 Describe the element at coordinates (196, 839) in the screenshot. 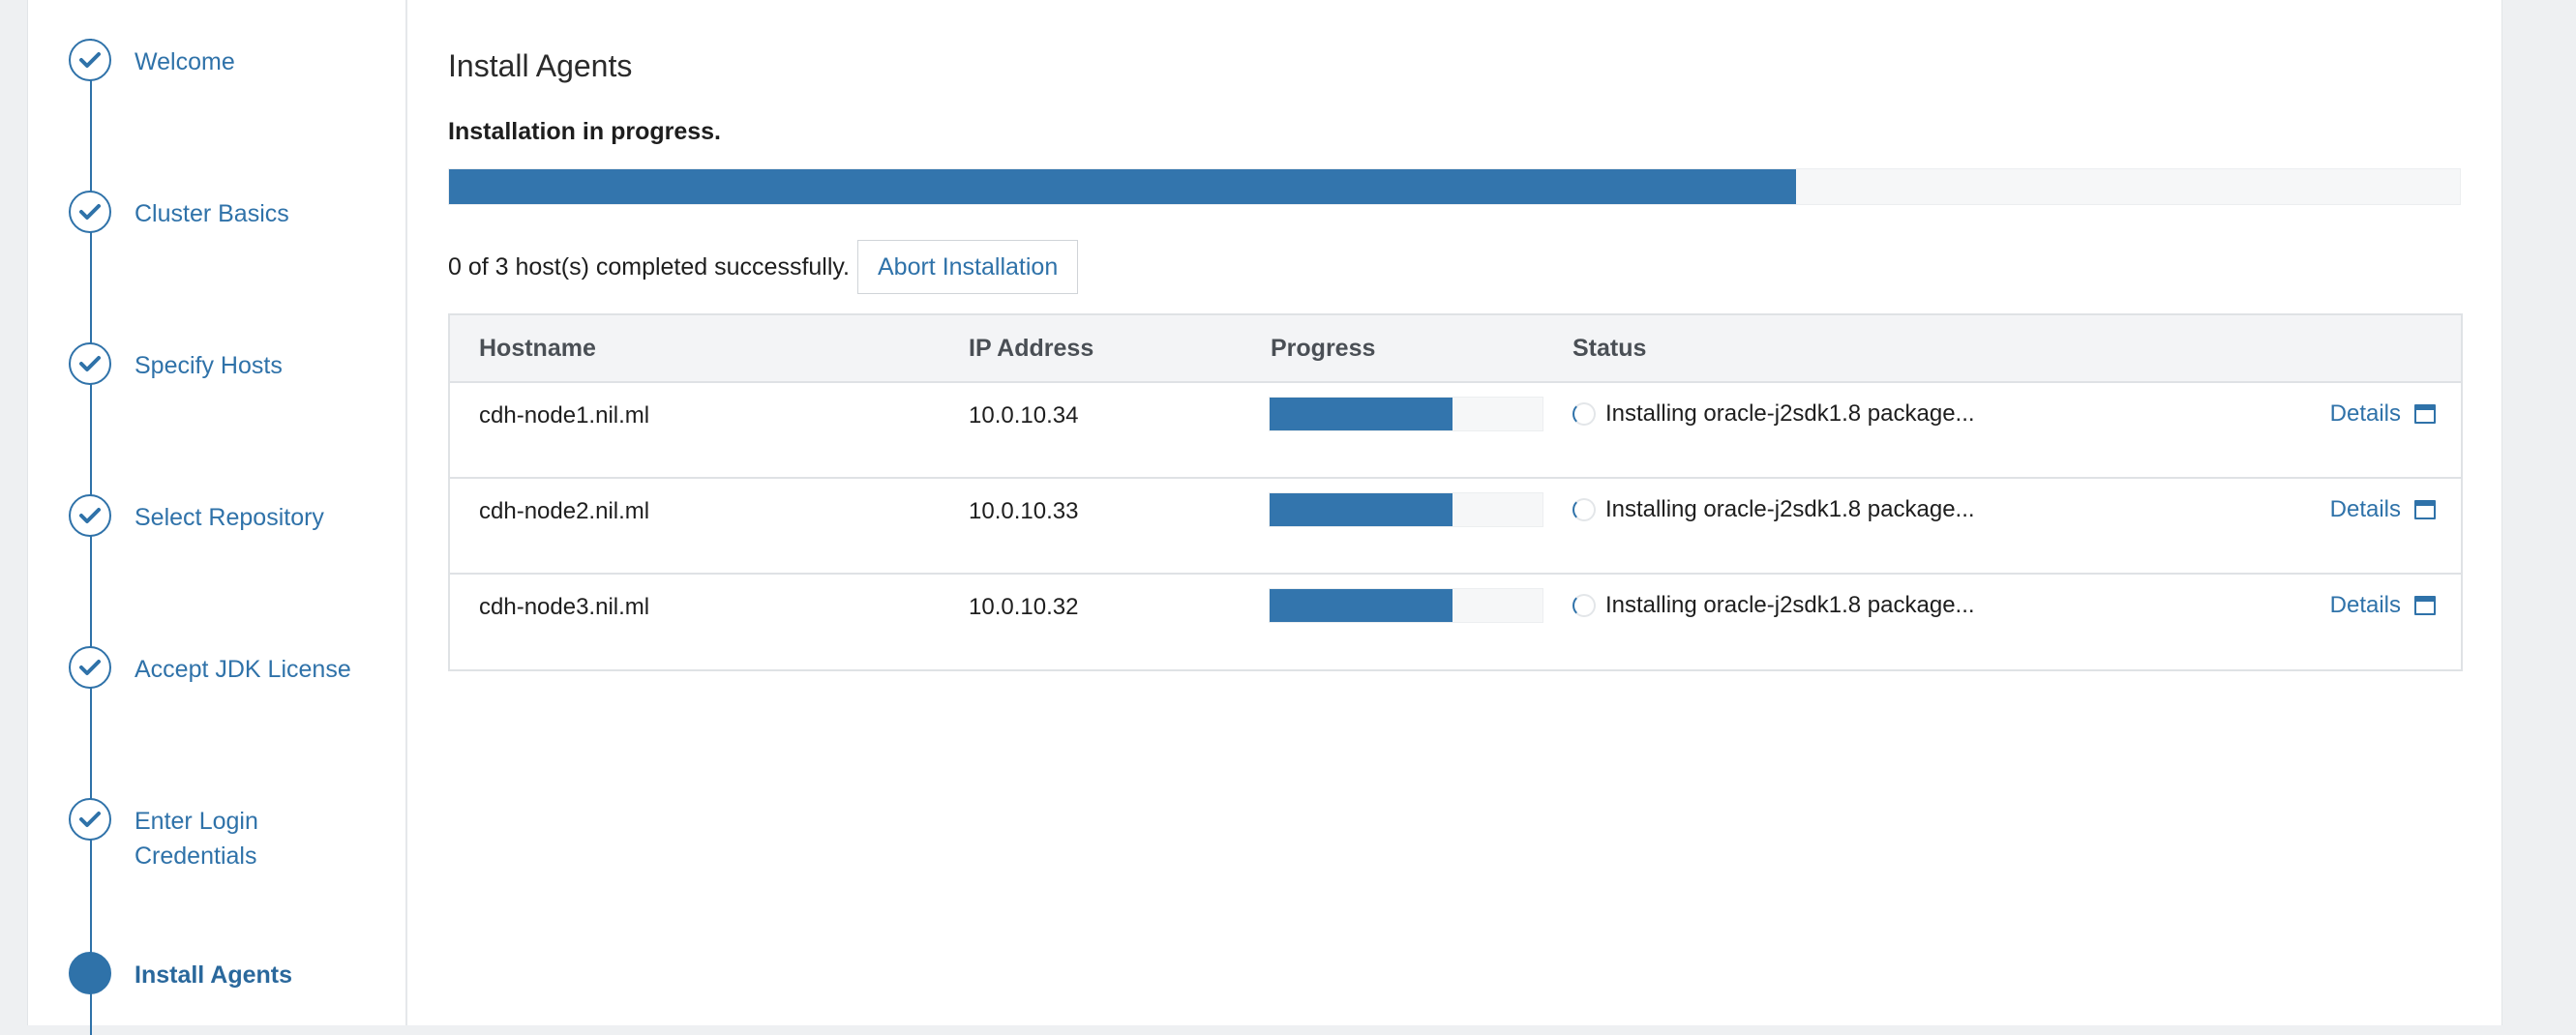

I see `step-label: Enter Login Credentials` at that location.